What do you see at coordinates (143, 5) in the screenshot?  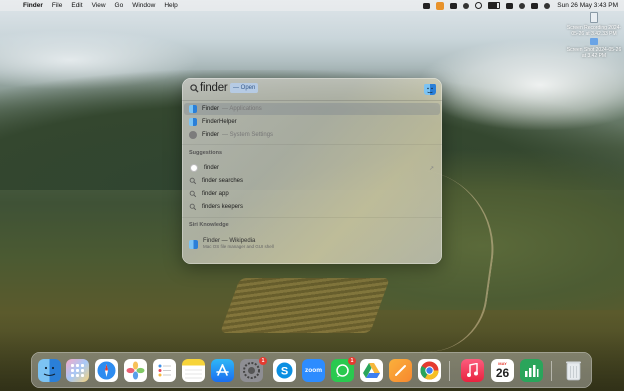 I see `menu-window: Window` at bounding box center [143, 5].